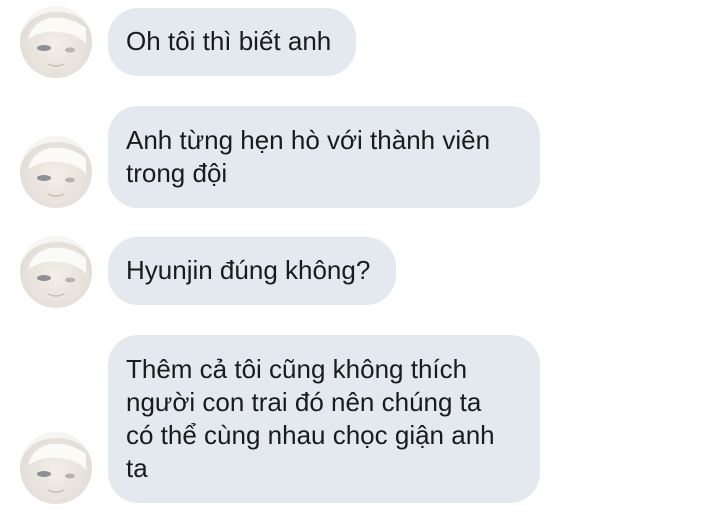 The image size is (720, 519). What do you see at coordinates (308, 156) in the screenshot?
I see `message-text: Anh từng hẹn hò với thành viên trong đội` at bounding box center [308, 156].